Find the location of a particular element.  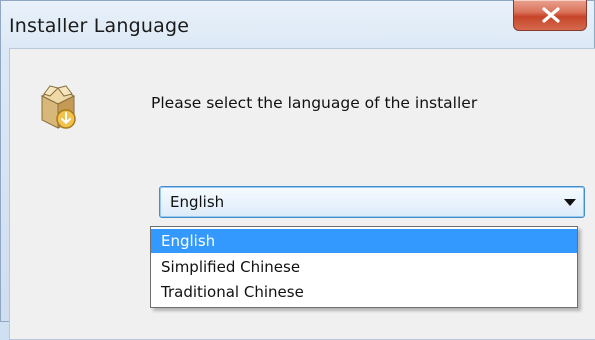

close-button is located at coordinates (550, 15).